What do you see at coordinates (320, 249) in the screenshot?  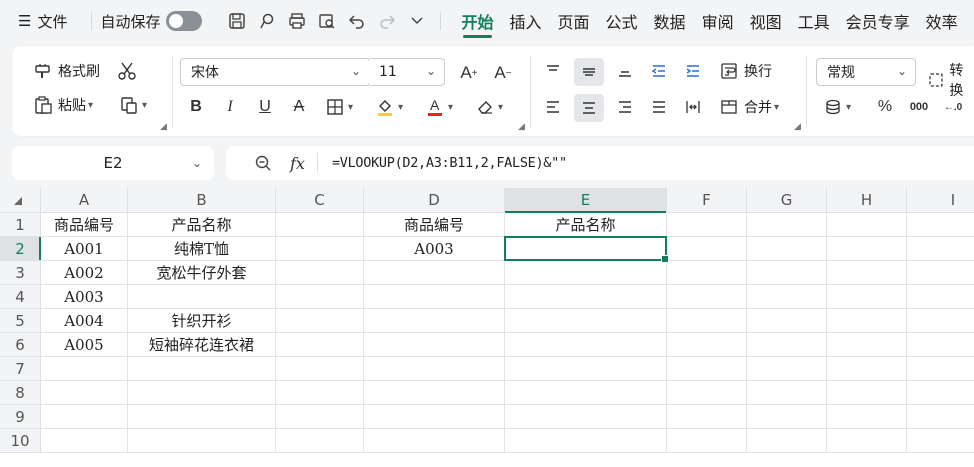 I see `cell-c2` at bounding box center [320, 249].